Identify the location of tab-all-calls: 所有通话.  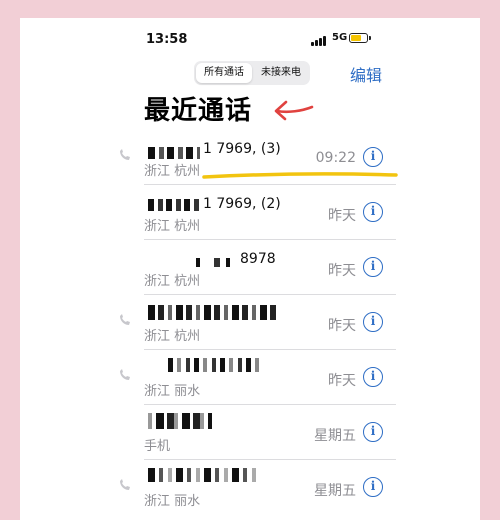
(224, 73).